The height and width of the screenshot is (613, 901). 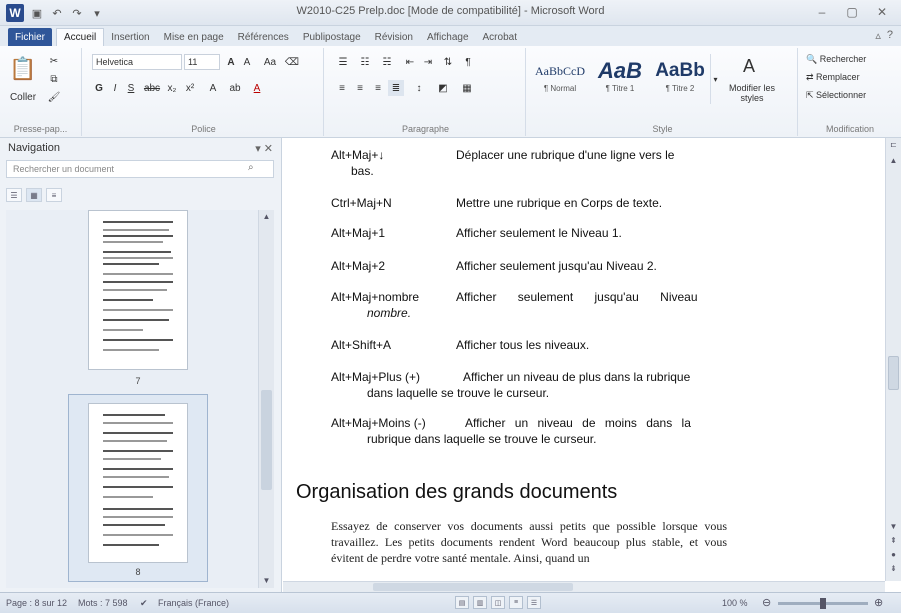 What do you see at coordinates (680, 79) in the screenshot?
I see `style-titre-2: AaBb ¶ Titre 2` at bounding box center [680, 79].